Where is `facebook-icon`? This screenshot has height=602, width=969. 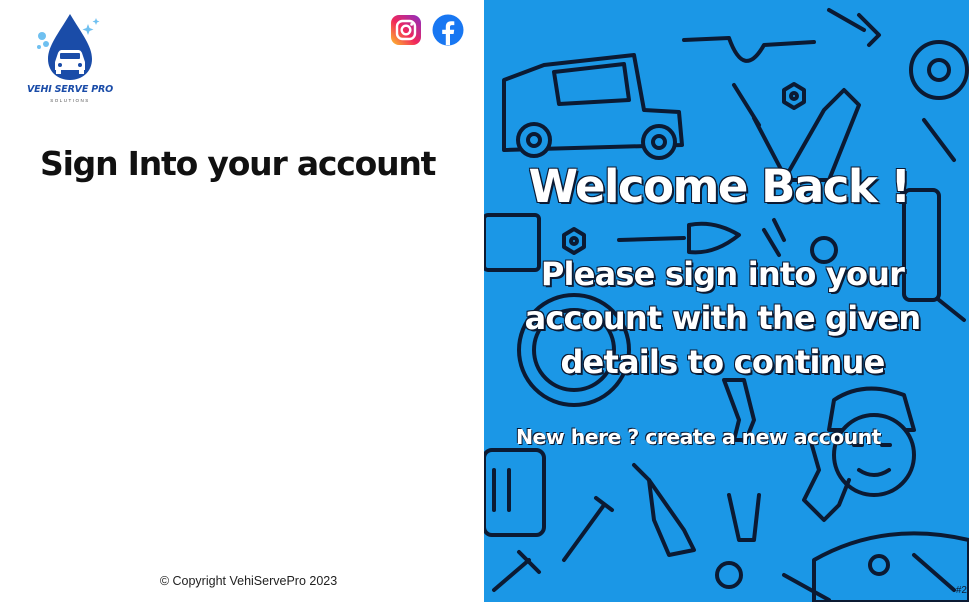 facebook-icon is located at coordinates (448, 30).